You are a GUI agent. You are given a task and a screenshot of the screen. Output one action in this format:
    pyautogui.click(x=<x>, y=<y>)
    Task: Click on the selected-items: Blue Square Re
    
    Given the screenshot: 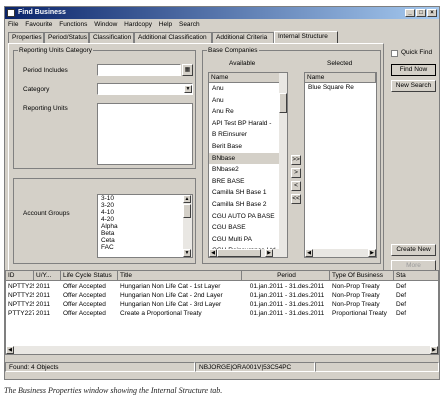 What is the action you would take?
    pyautogui.click(x=340, y=88)
    